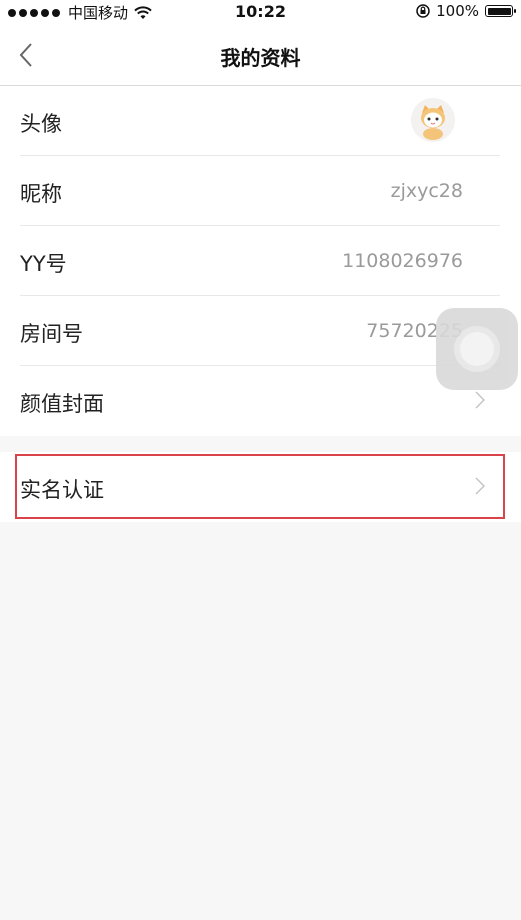 The height and width of the screenshot is (920, 521). What do you see at coordinates (41, 124) in the screenshot?
I see `avatar-label: 头像` at bounding box center [41, 124].